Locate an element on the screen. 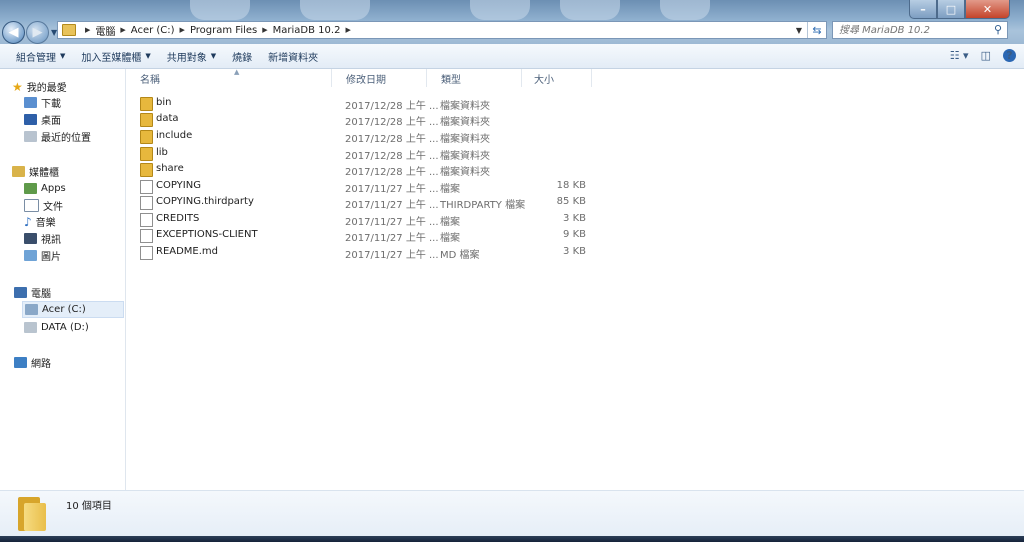 The width and height of the screenshot is (1024, 542). file-row-bin: bin 2017/12/28 上午 ... 檔案資料夾 is located at coordinates (366, 103).